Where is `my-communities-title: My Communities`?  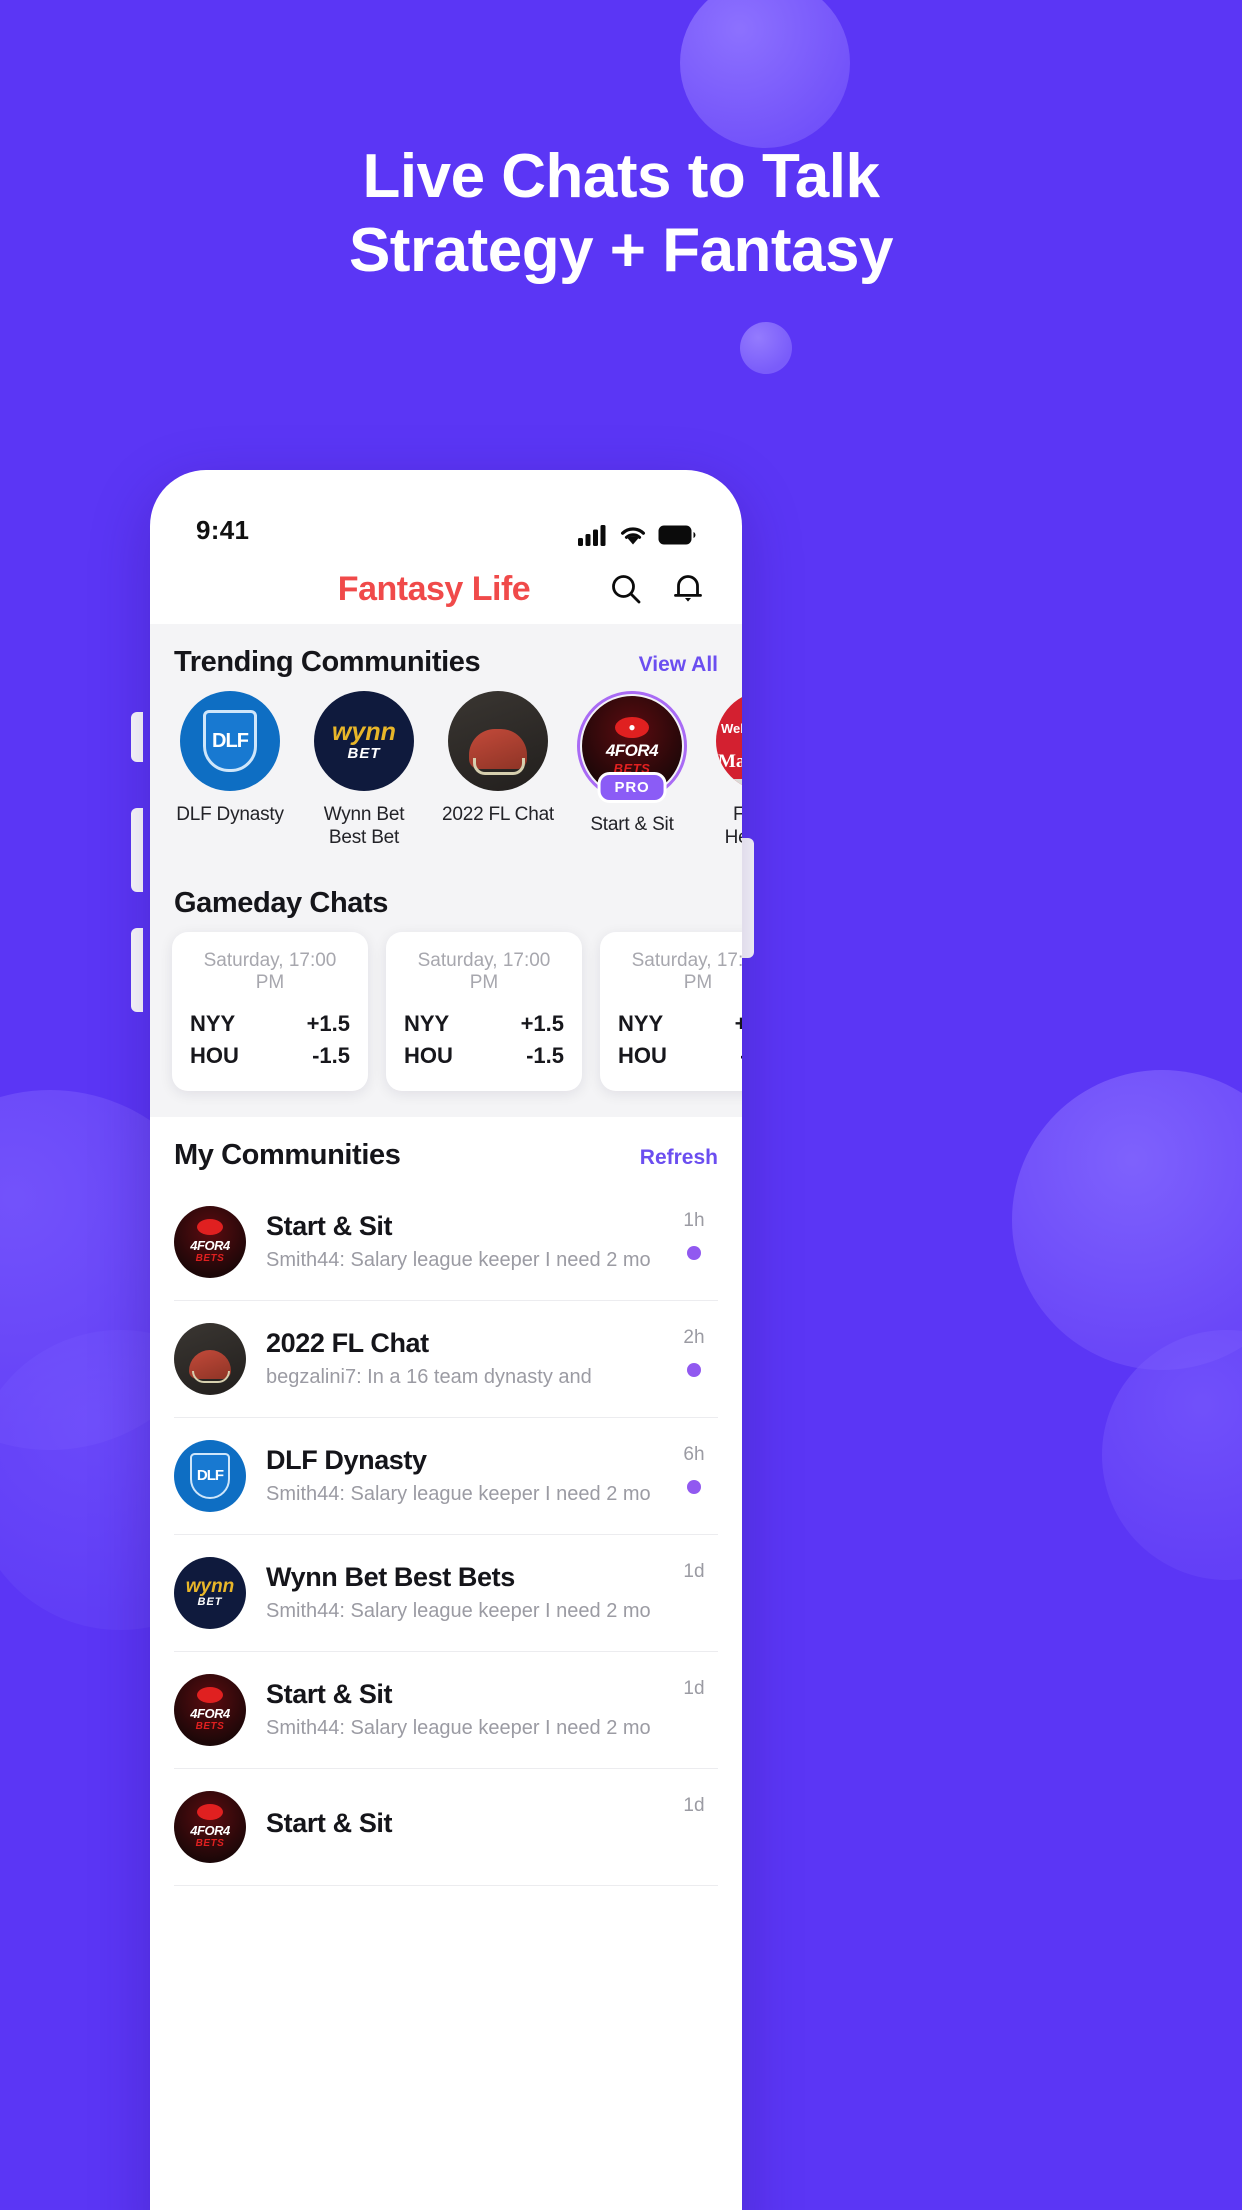 my-communities-title: My Communities is located at coordinates (287, 1154).